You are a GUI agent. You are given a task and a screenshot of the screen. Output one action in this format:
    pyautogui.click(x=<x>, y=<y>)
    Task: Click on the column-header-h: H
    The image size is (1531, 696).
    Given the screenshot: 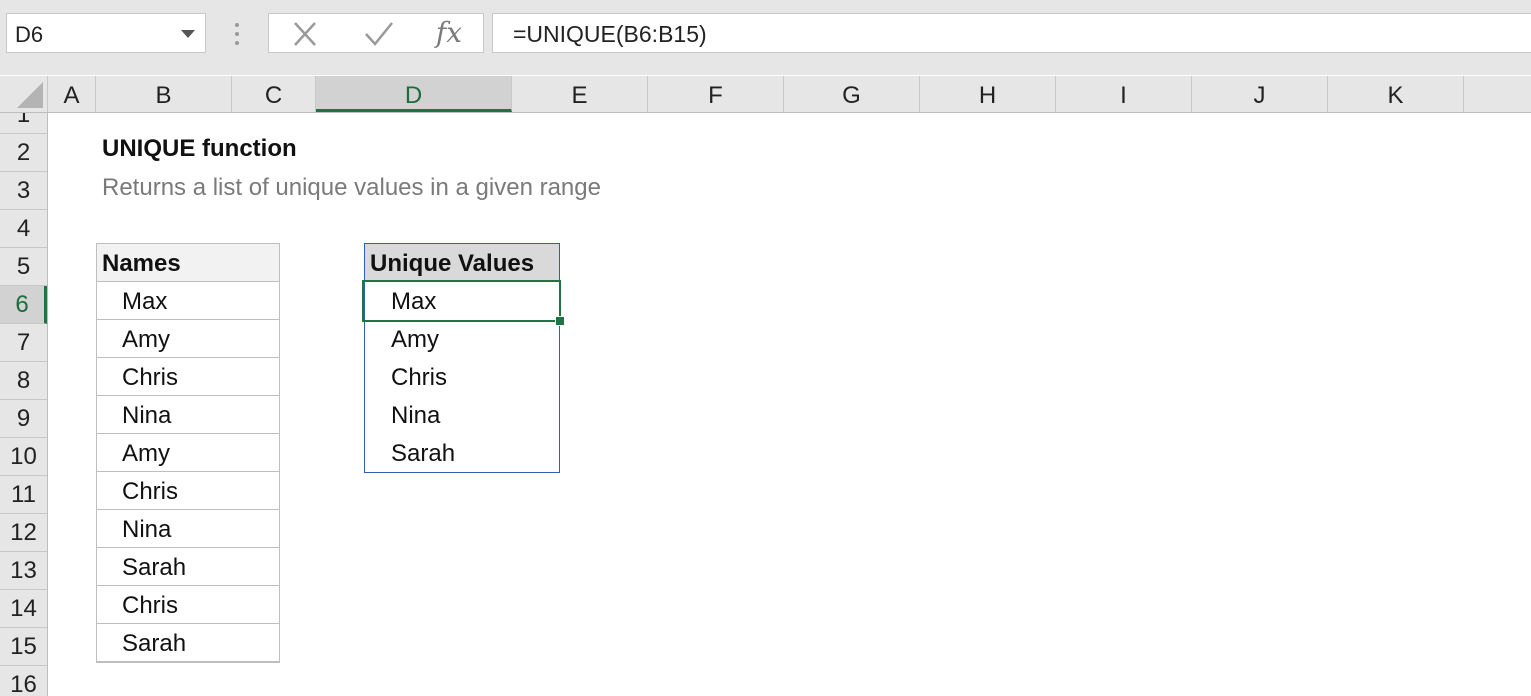 What is the action you would take?
    pyautogui.click(x=988, y=94)
    